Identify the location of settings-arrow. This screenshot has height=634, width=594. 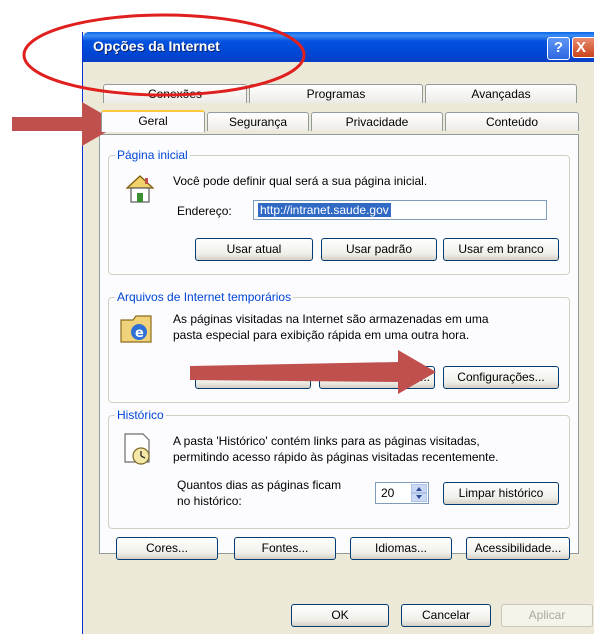
(313, 372).